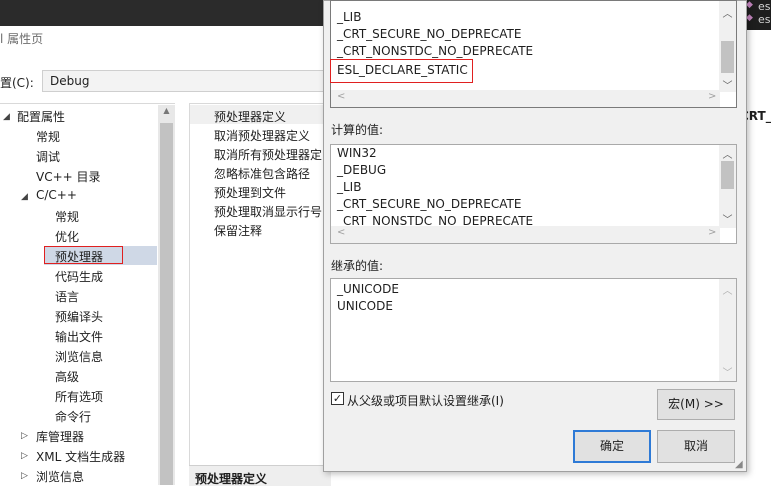  What do you see at coordinates (262, 173) in the screenshot?
I see `grid-row-ignore-standard-include: 忽略标准包含路径` at bounding box center [262, 173].